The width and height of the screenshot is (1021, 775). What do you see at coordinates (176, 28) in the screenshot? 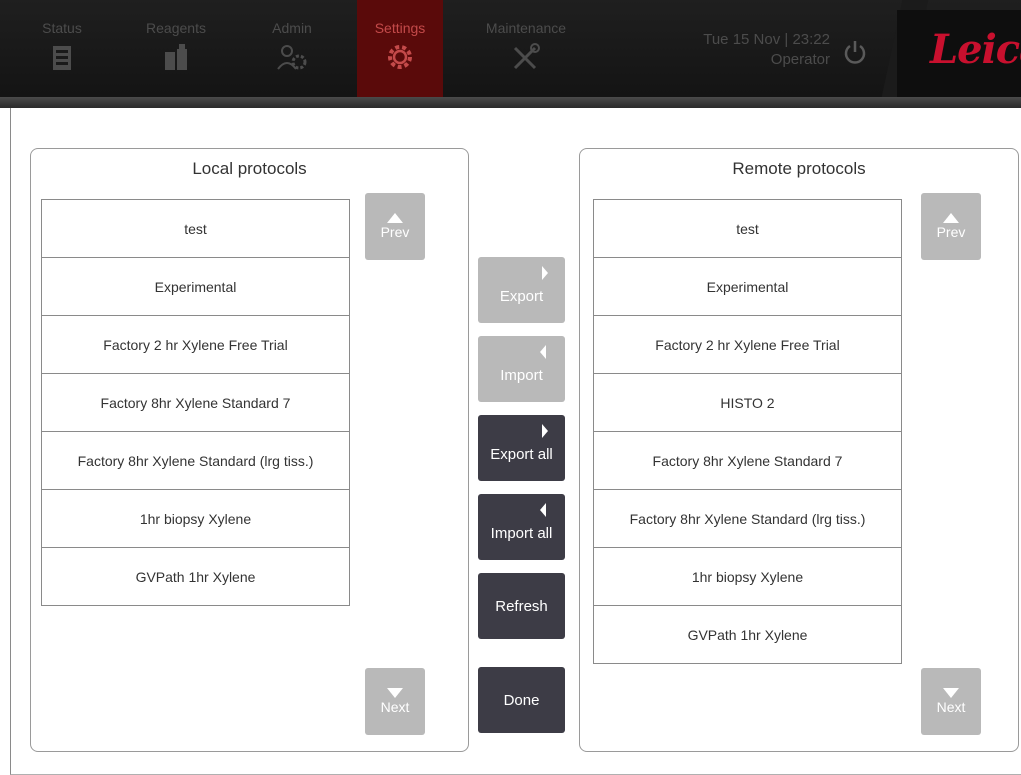
I see `tab-reagents-label: Reagents` at bounding box center [176, 28].